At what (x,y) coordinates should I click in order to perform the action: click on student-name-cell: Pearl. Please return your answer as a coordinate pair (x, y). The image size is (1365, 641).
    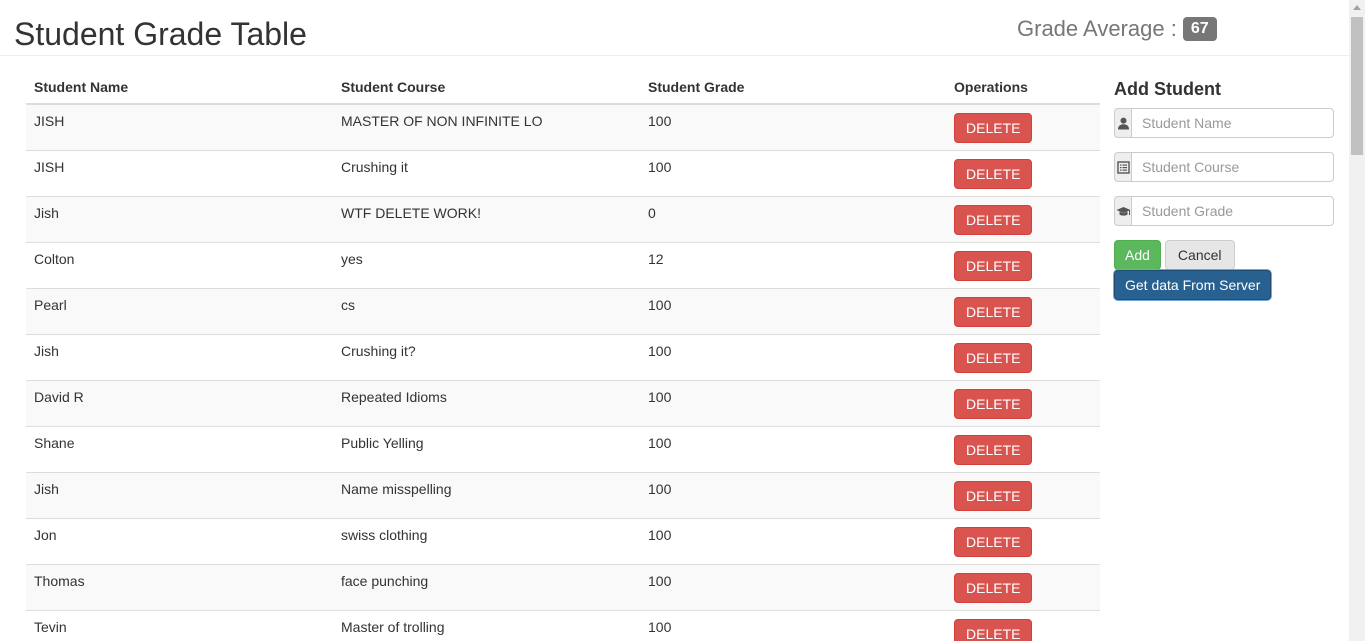
    Looking at the image, I should click on (179, 311).